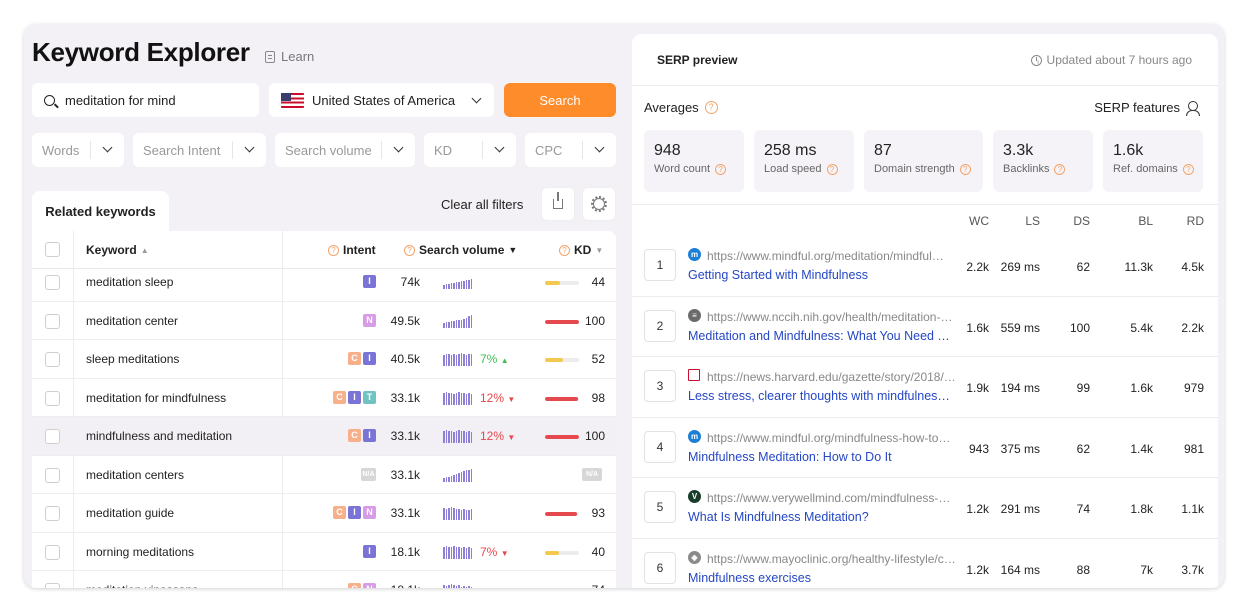  What do you see at coordinates (156, 398) in the screenshot?
I see `keyword-link: meditation for mindfulness` at bounding box center [156, 398].